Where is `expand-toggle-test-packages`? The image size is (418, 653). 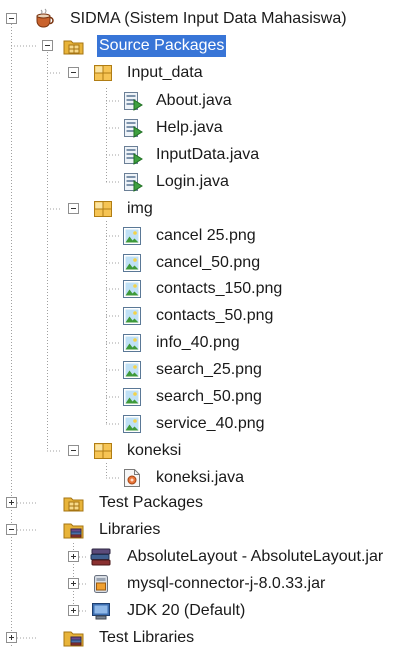
expand-toggle-test-packages is located at coordinates (11, 502).